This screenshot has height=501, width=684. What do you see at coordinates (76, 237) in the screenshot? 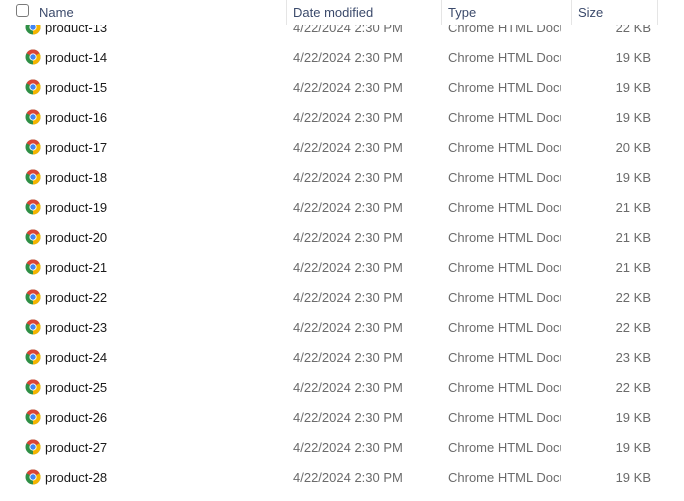
I see `file-name: product-20` at bounding box center [76, 237].